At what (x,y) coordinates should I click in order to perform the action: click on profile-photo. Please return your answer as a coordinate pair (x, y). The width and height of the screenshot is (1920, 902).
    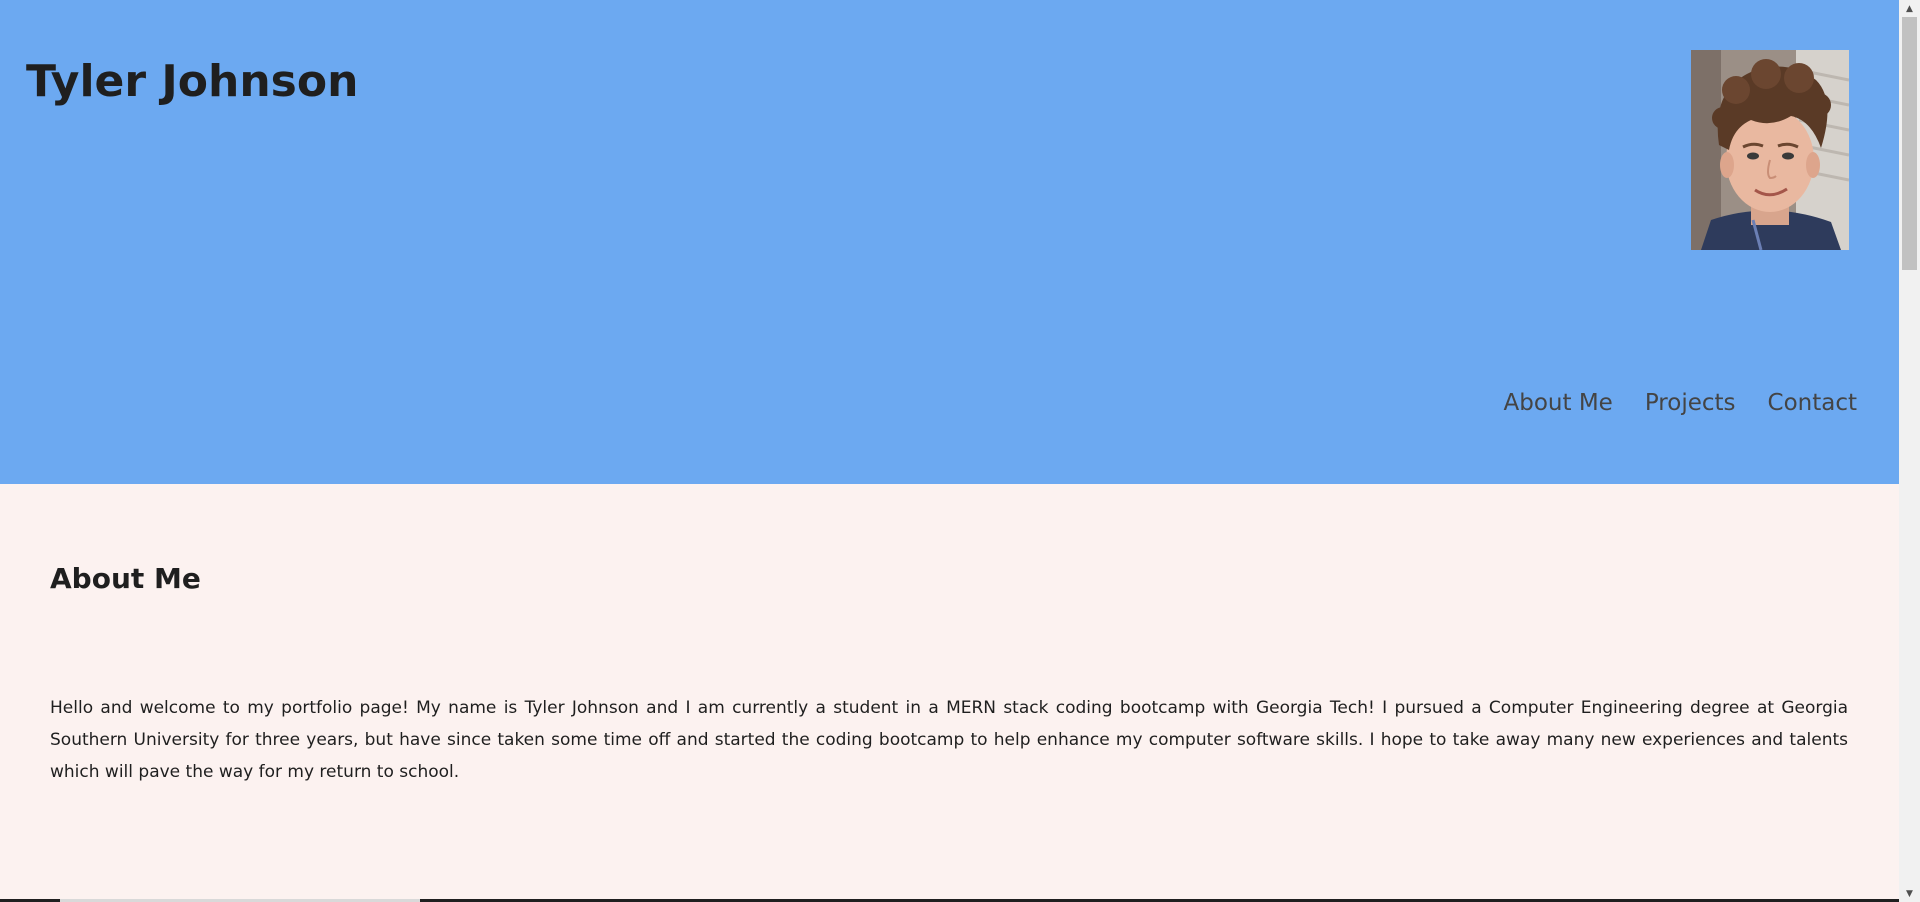
    Looking at the image, I should click on (1770, 150).